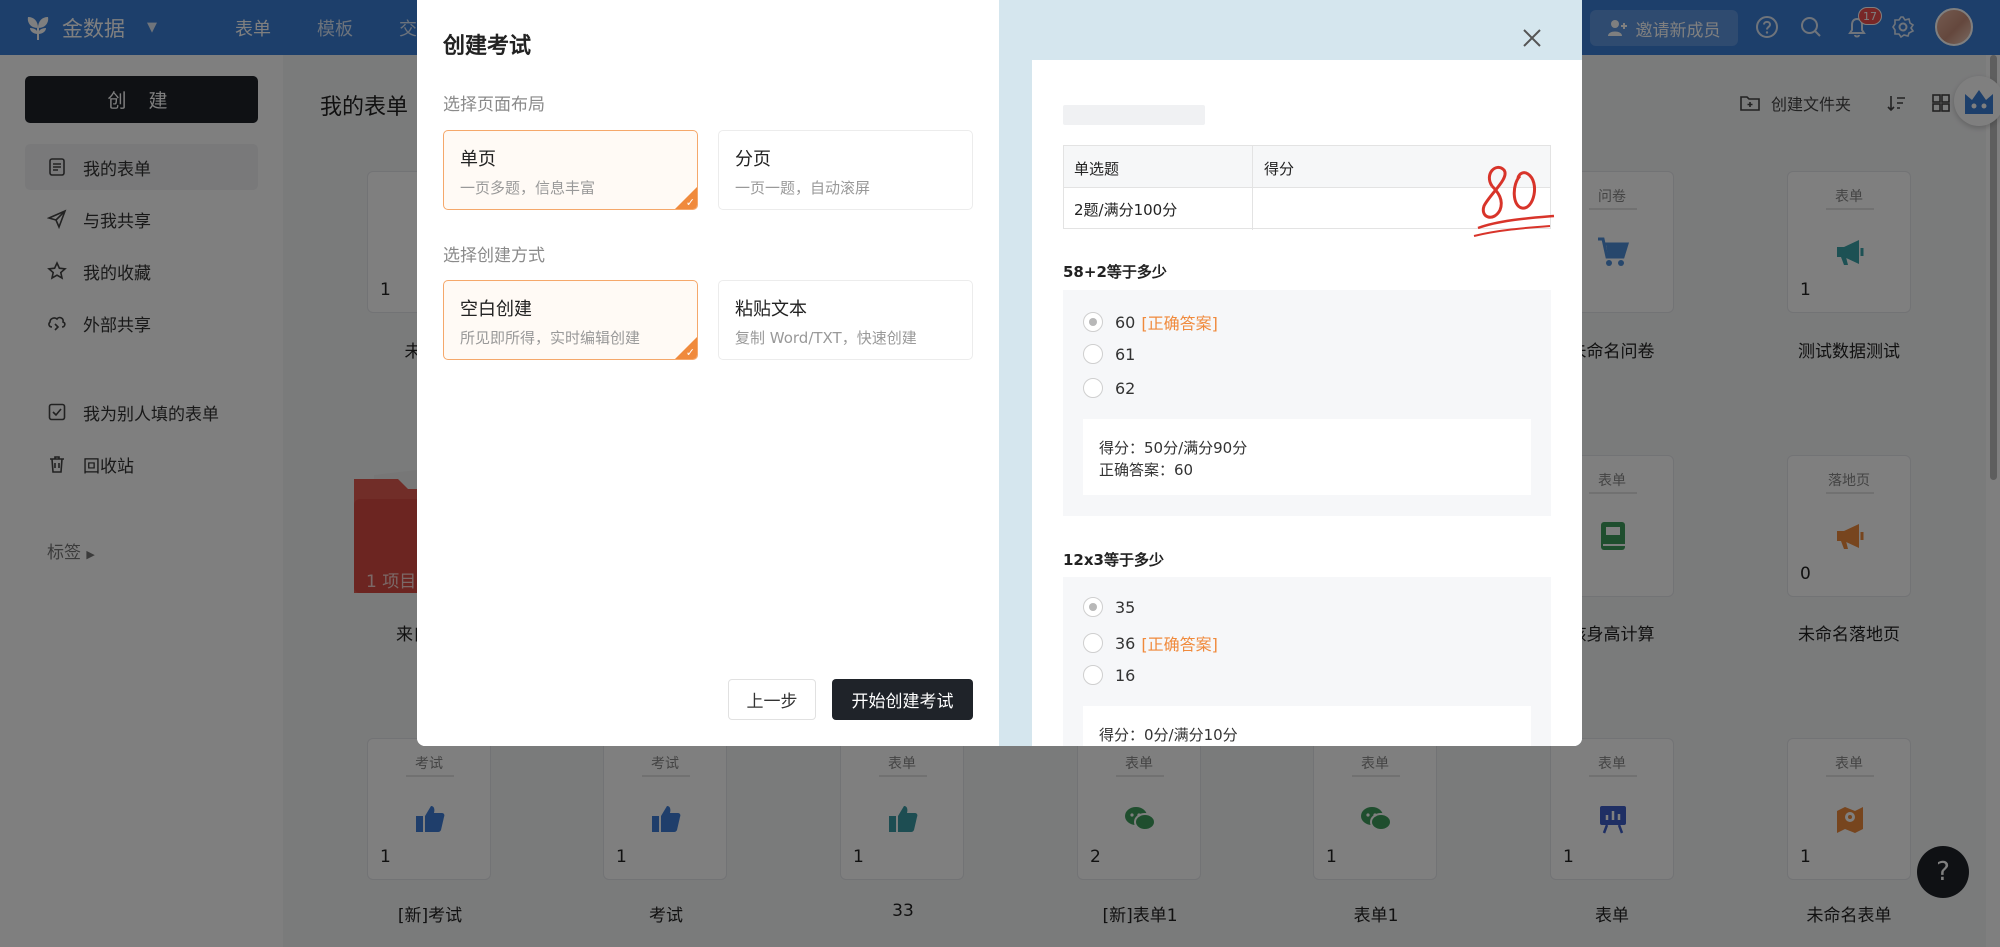 The width and height of the screenshot is (2000, 947). I want to click on radio-option: 61, so click(1109, 354).